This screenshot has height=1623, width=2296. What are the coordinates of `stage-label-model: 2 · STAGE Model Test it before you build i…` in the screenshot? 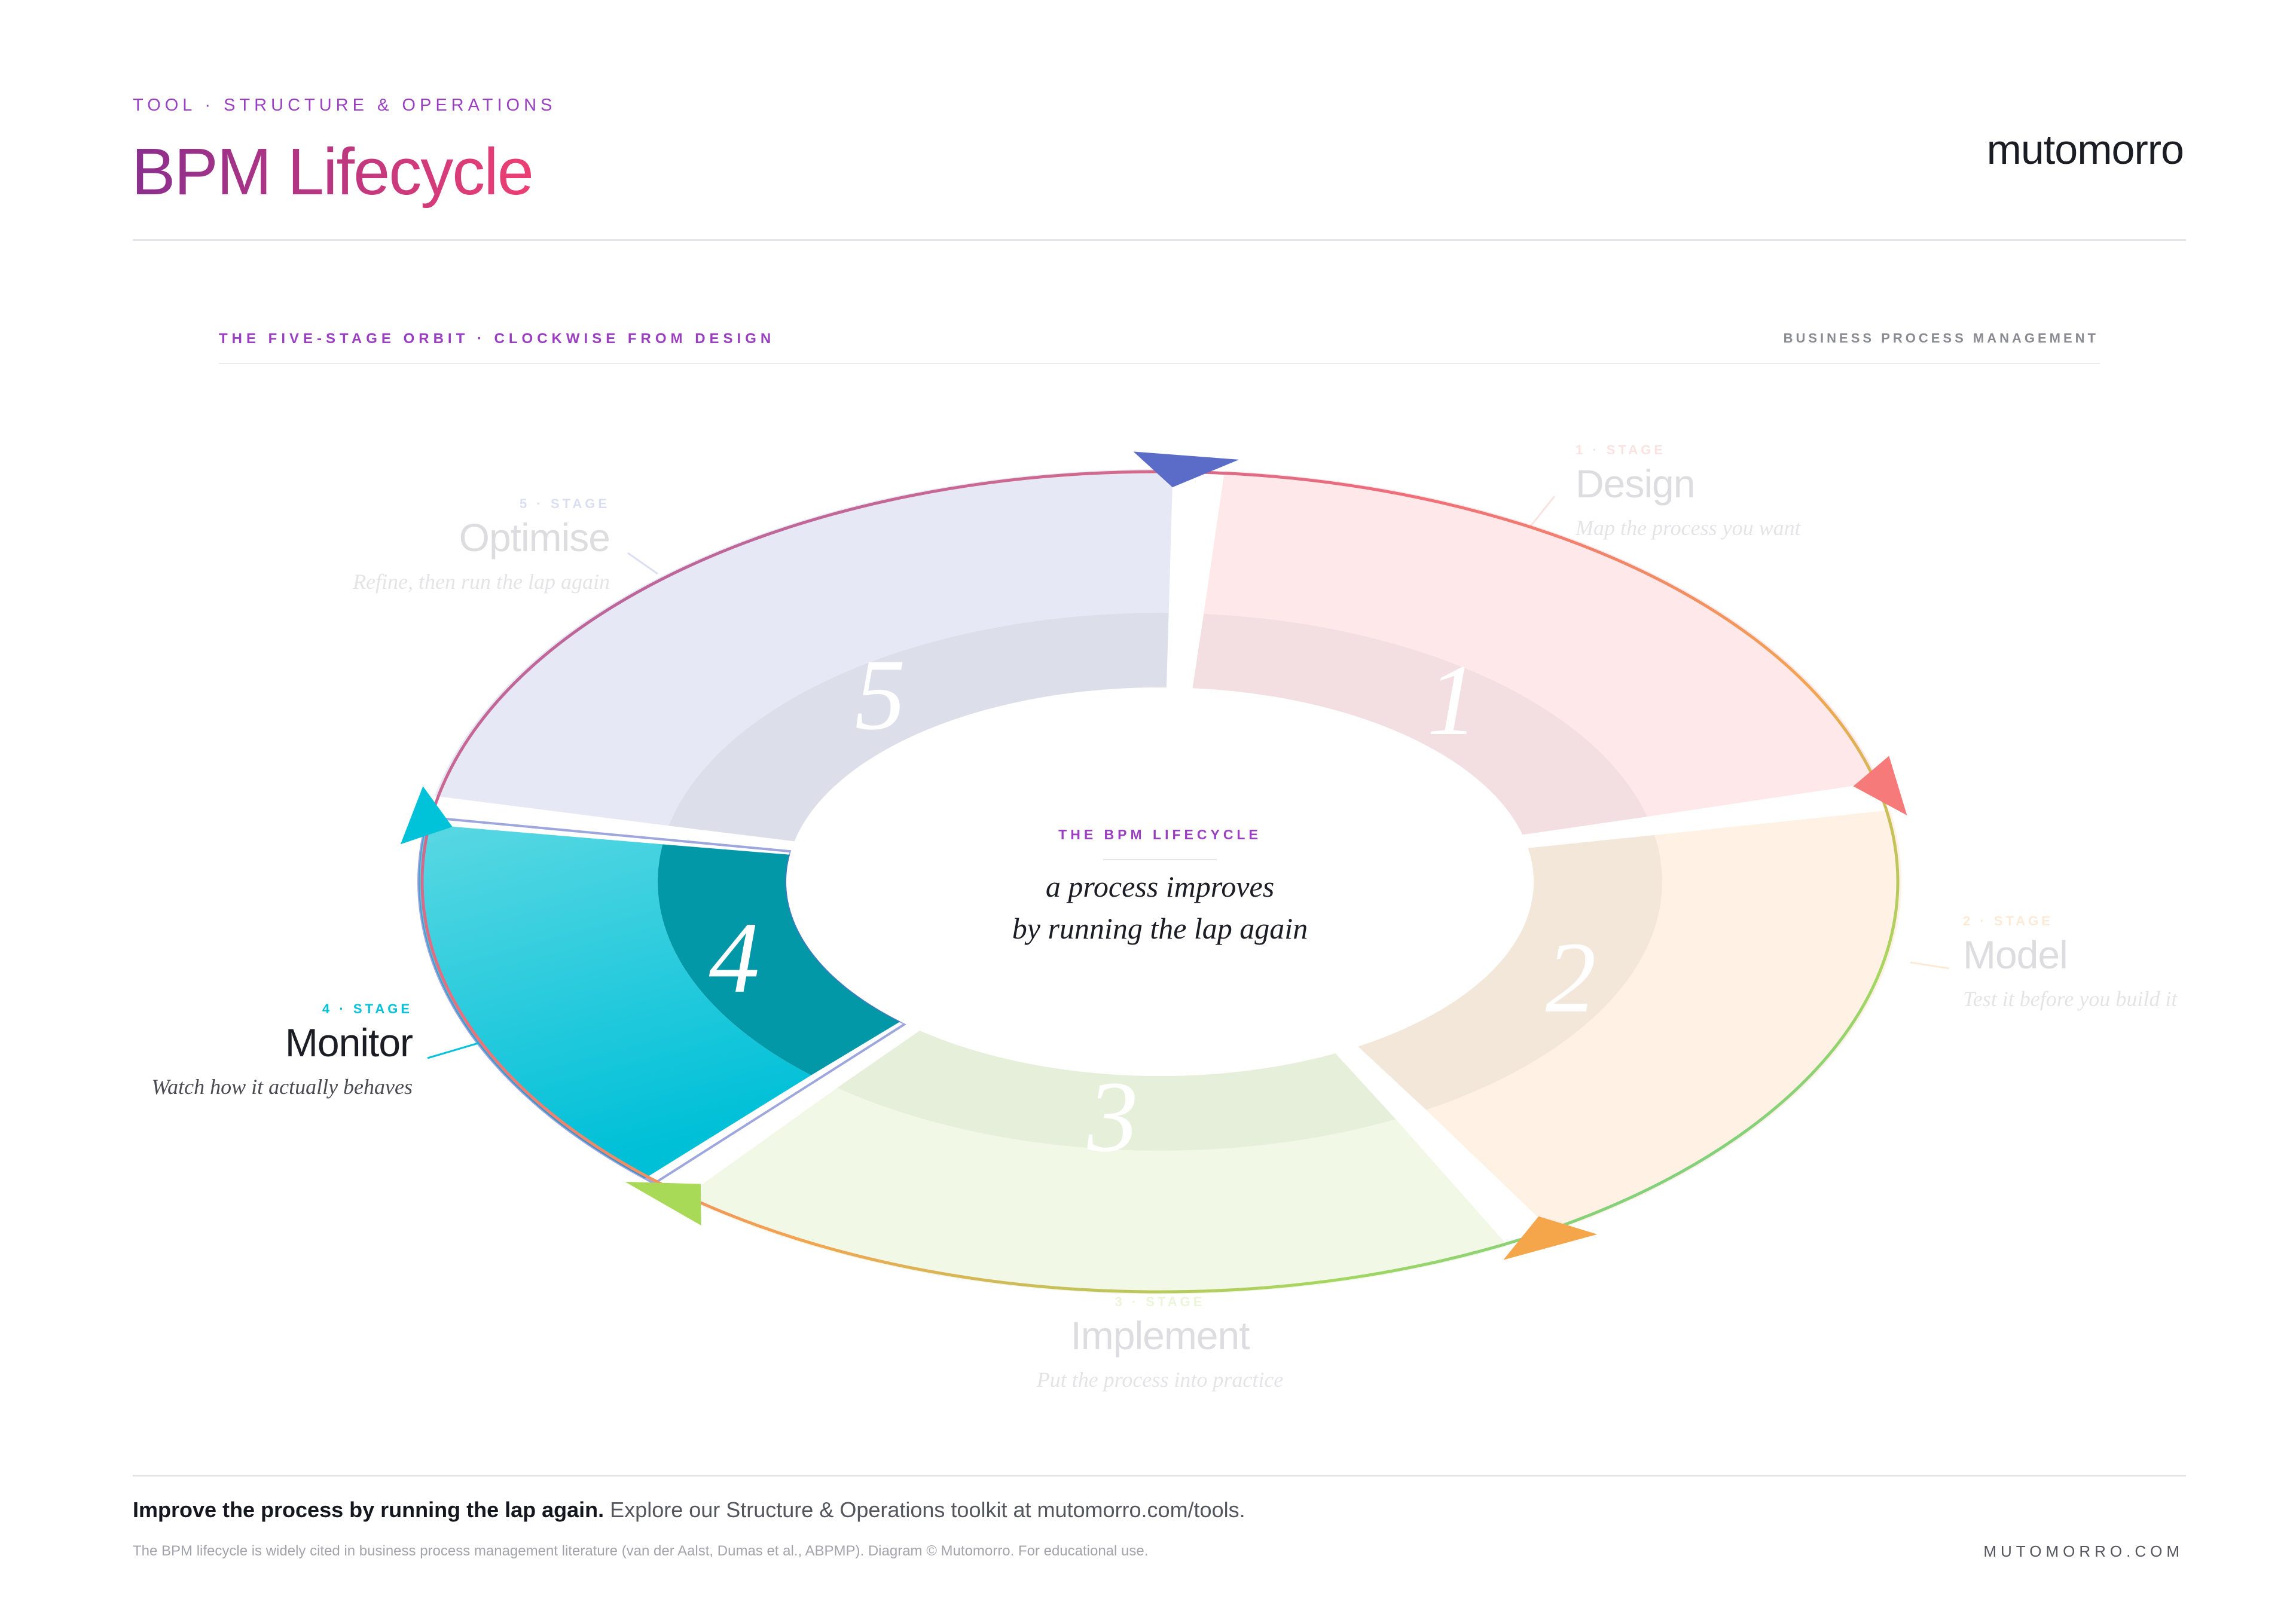 It's located at (2044, 962).